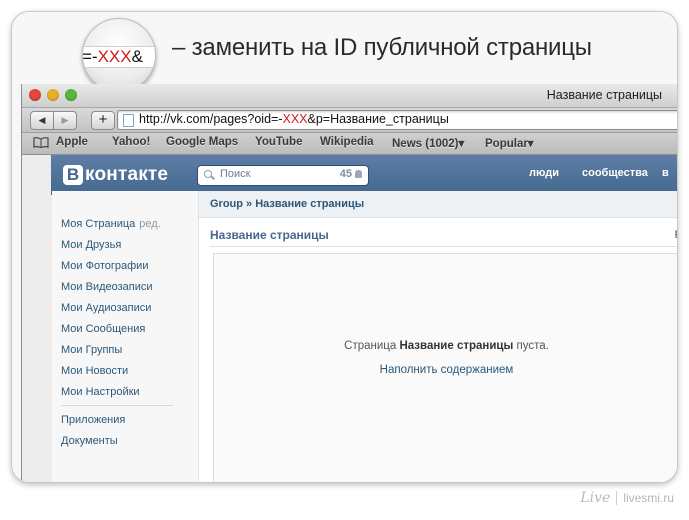 The height and width of the screenshot is (520, 689). What do you see at coordinates (202, 142) in the screenshot?
I see `bookmark-google-maps: Google Maps` at bounding box center [202, 142].